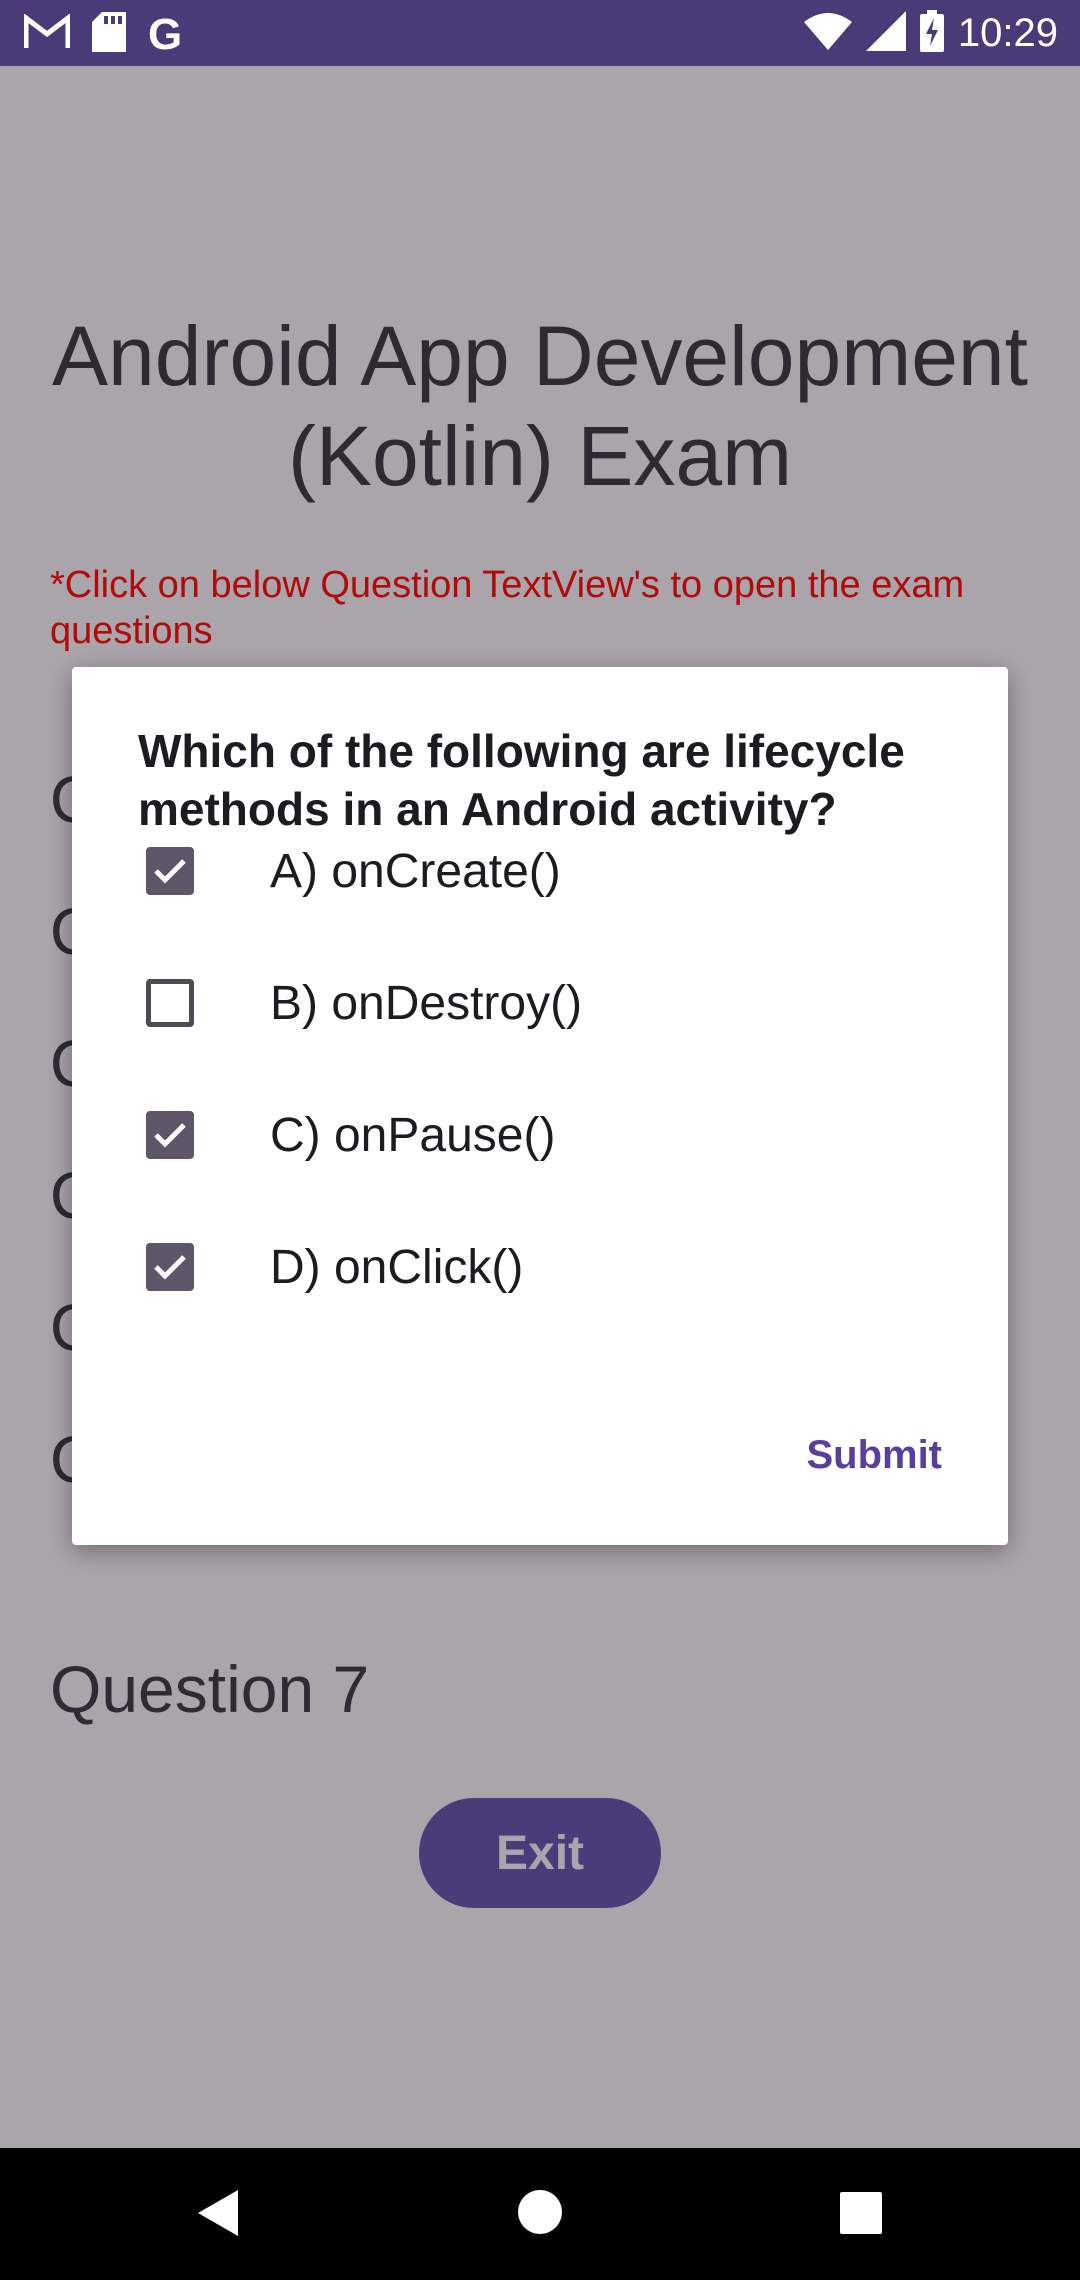  I want to click on exit-button: Exit, so click(540, 1853).